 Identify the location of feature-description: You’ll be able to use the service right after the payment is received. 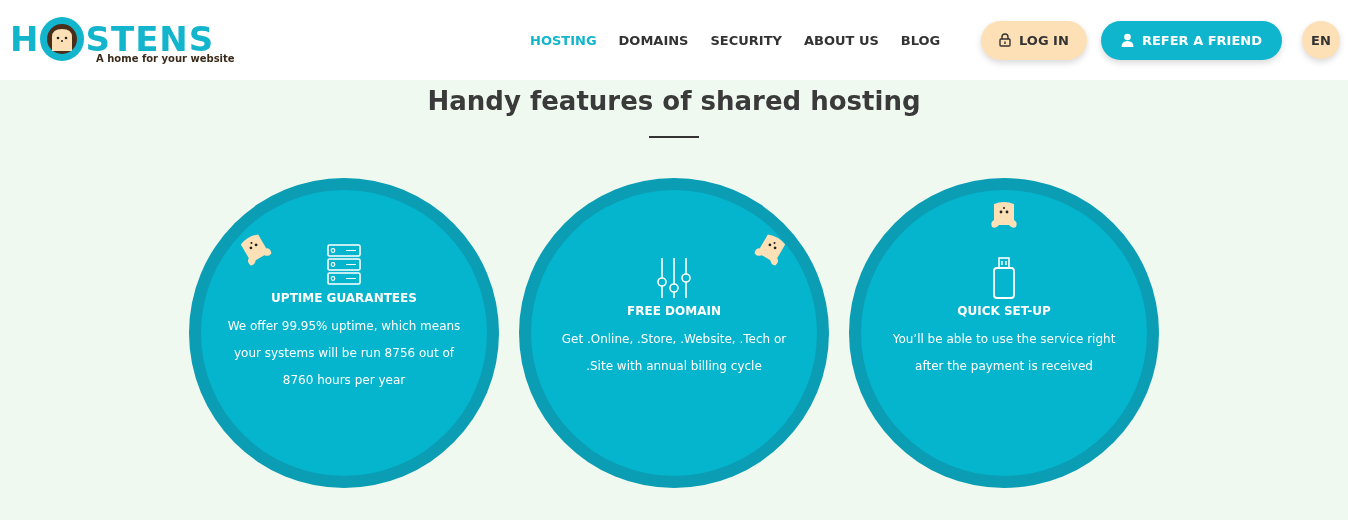
(1004, 353).